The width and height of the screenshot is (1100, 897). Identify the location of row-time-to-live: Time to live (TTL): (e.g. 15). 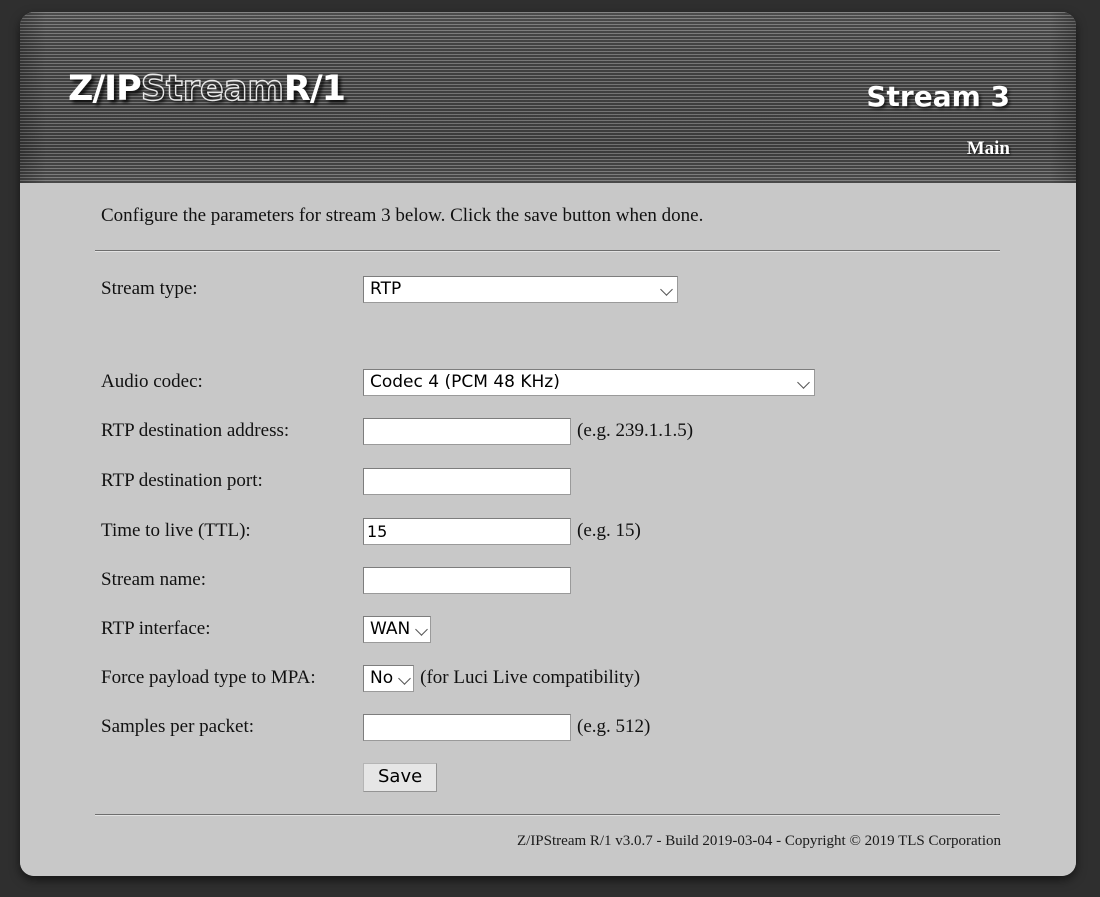
(371, 531).